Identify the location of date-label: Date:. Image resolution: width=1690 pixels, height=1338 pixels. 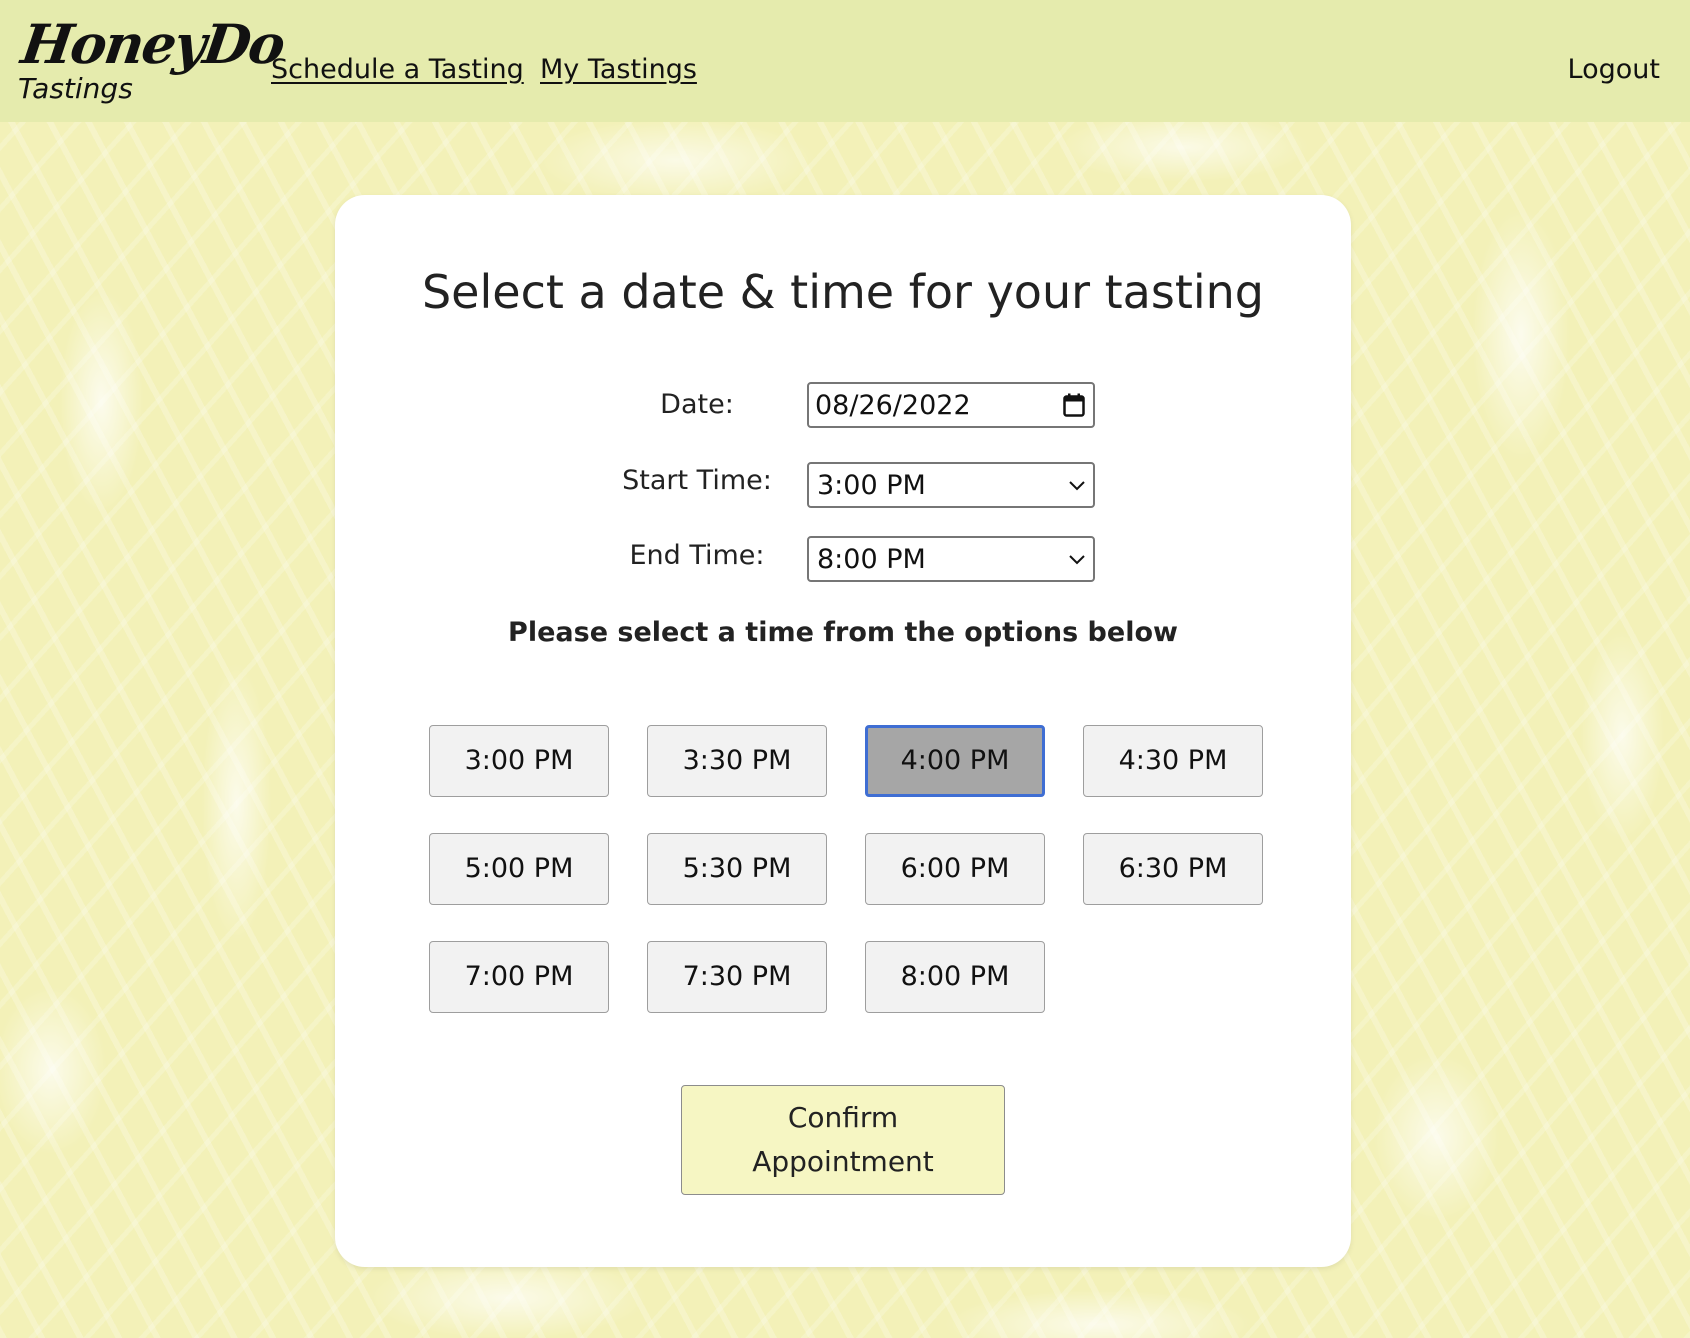
(697, 404).